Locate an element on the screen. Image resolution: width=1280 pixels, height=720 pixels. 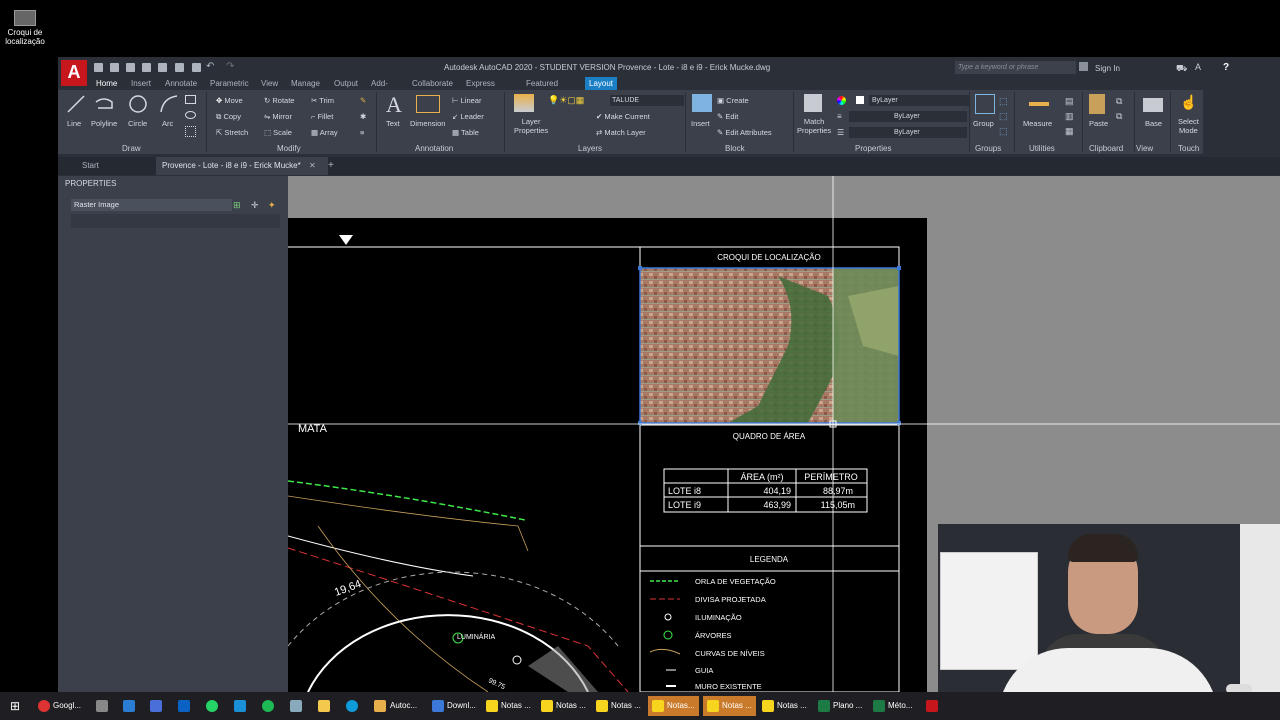
layer-dropdown: TALUDE is located at coordinates (647, 100).